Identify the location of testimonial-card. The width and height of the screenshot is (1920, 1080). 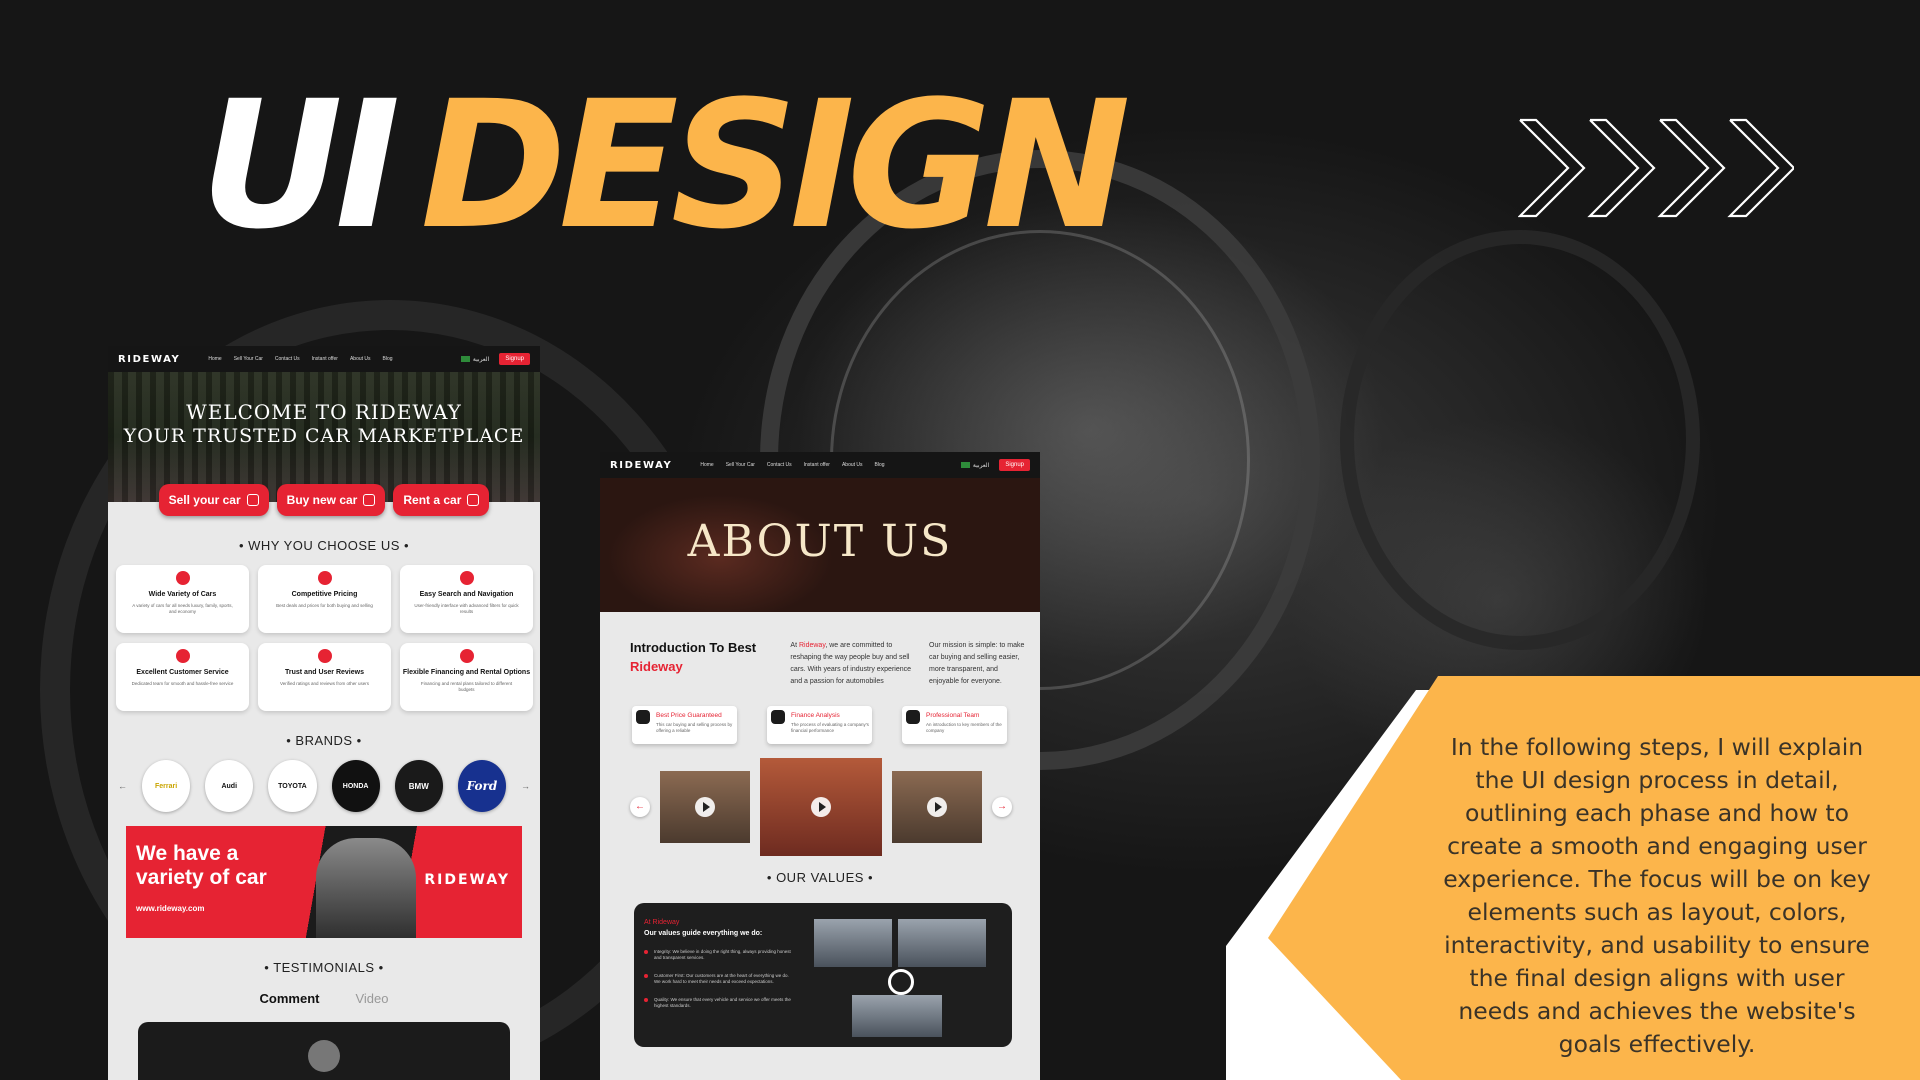
(324, 1051).